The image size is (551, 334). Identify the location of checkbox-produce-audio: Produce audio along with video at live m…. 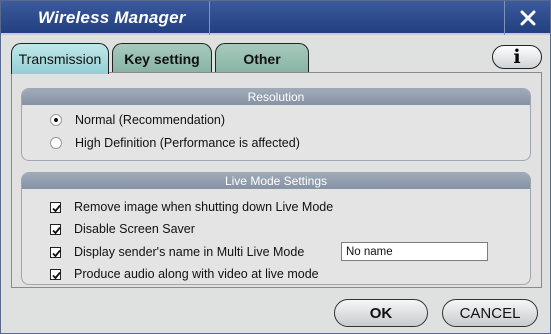
(184, 274).